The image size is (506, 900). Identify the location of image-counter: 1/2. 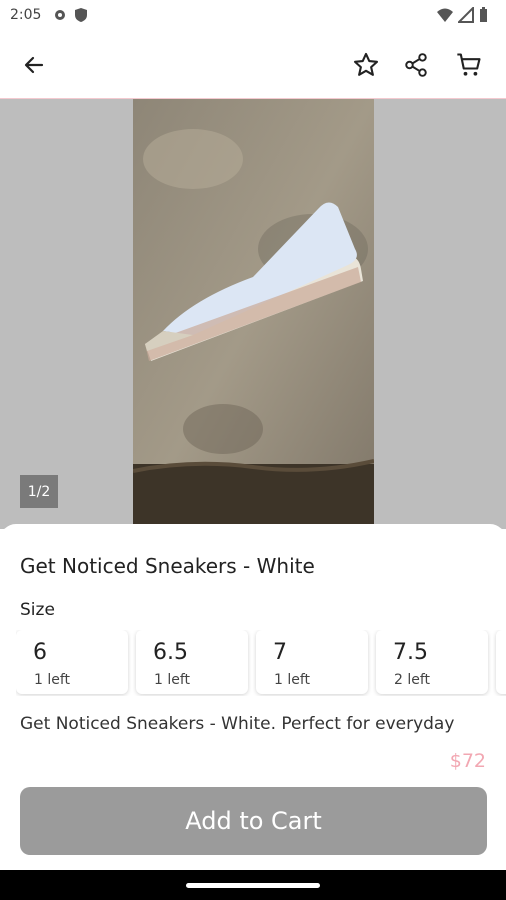
(39, 491).